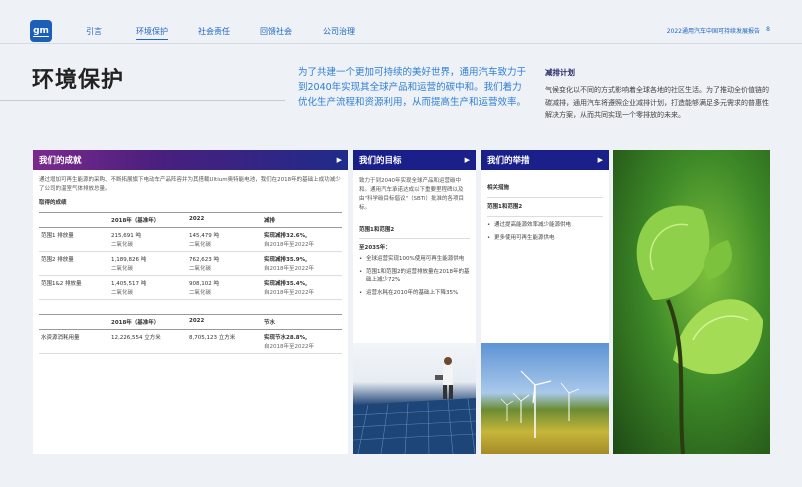 The height and width of the screenshot is (487, 802). Describe the element at coordinates (148, 341) in the screenshot. I see `base-value: 12,226,554 立方米` at that location.